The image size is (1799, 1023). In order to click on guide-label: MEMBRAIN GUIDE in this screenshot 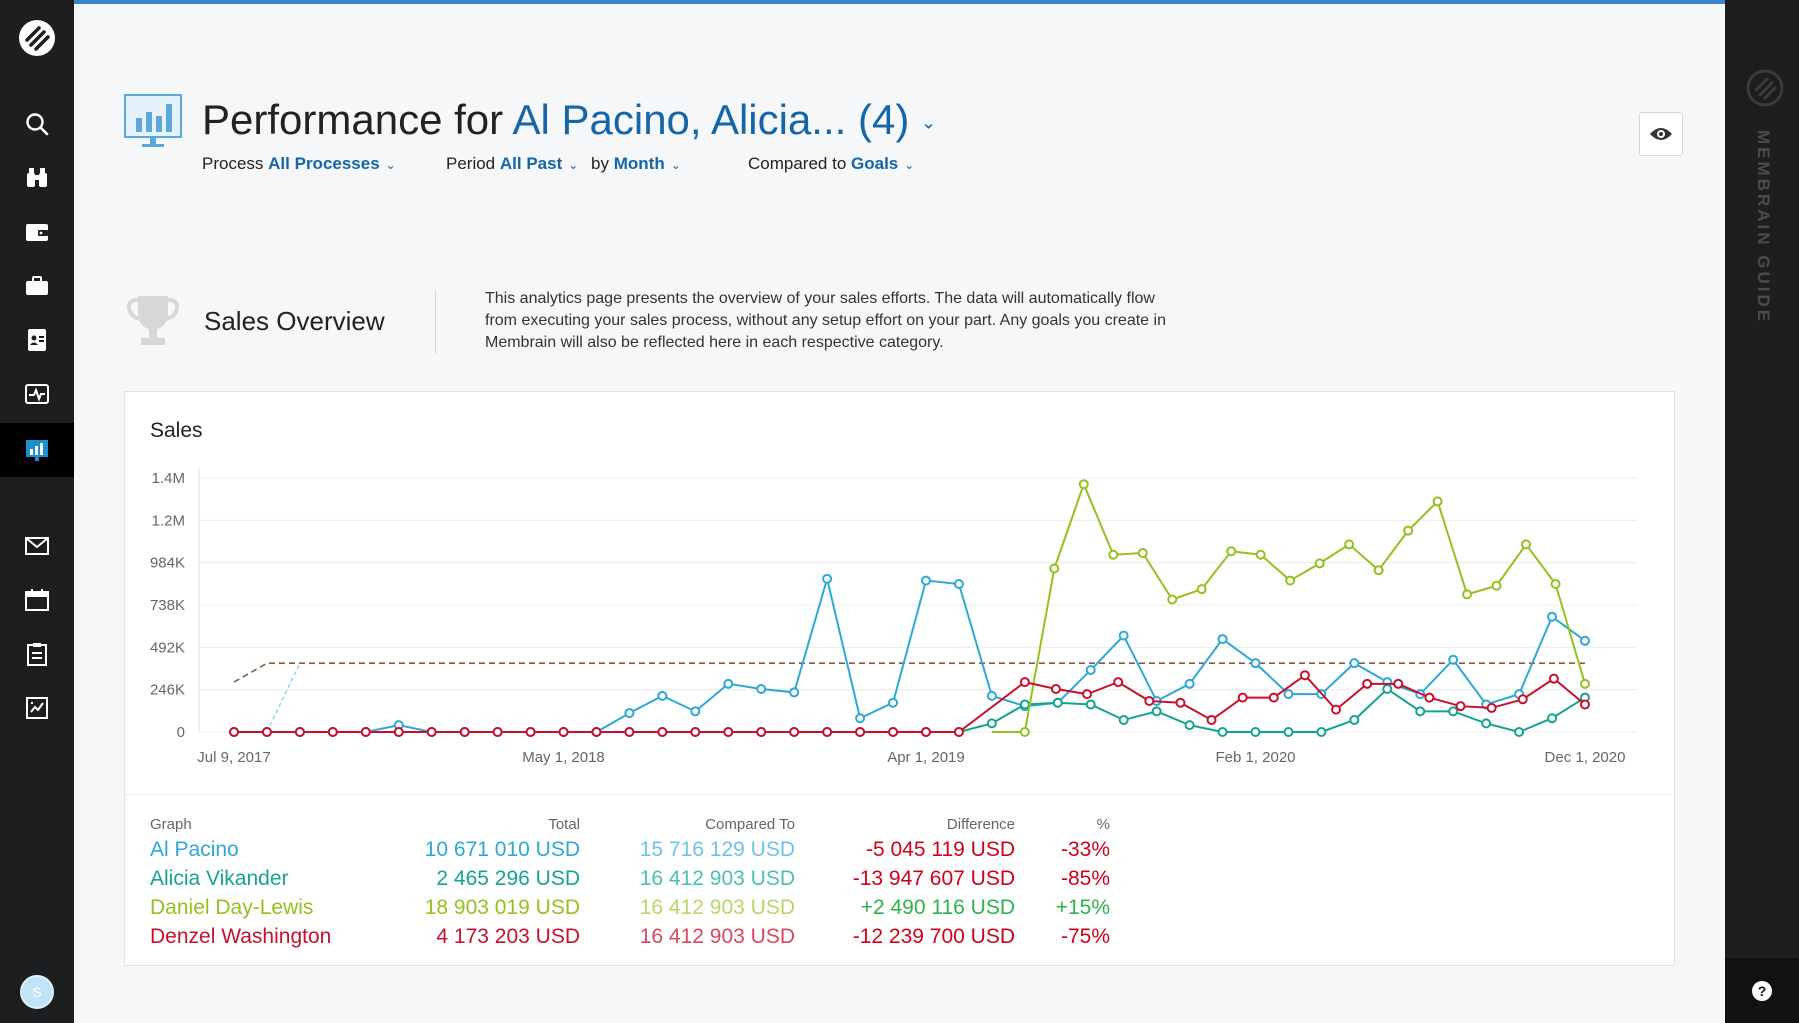, I will do `click(1763, 227)`.